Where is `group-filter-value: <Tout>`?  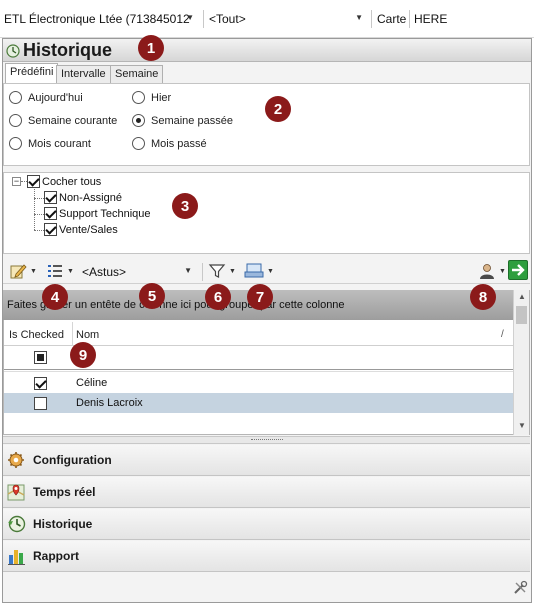
group-filter-value: <Tout> is located at coordinates (227, 19).